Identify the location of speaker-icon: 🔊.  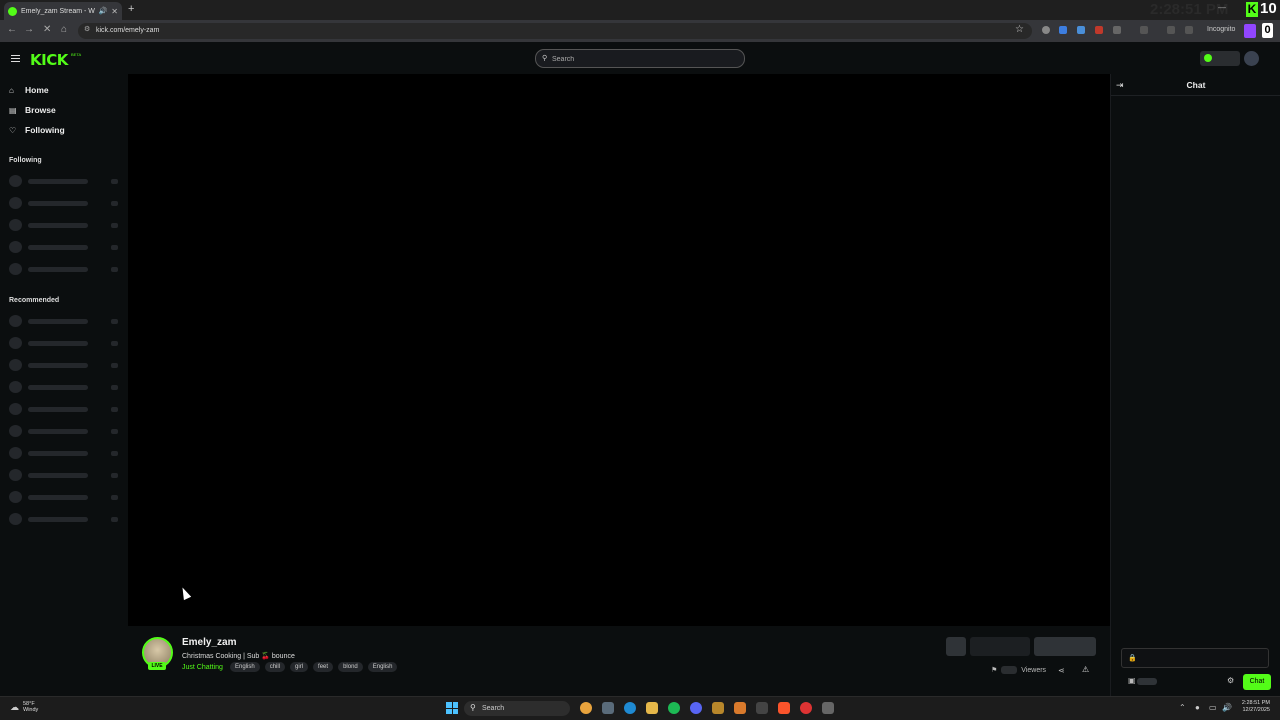
(1227, 707).